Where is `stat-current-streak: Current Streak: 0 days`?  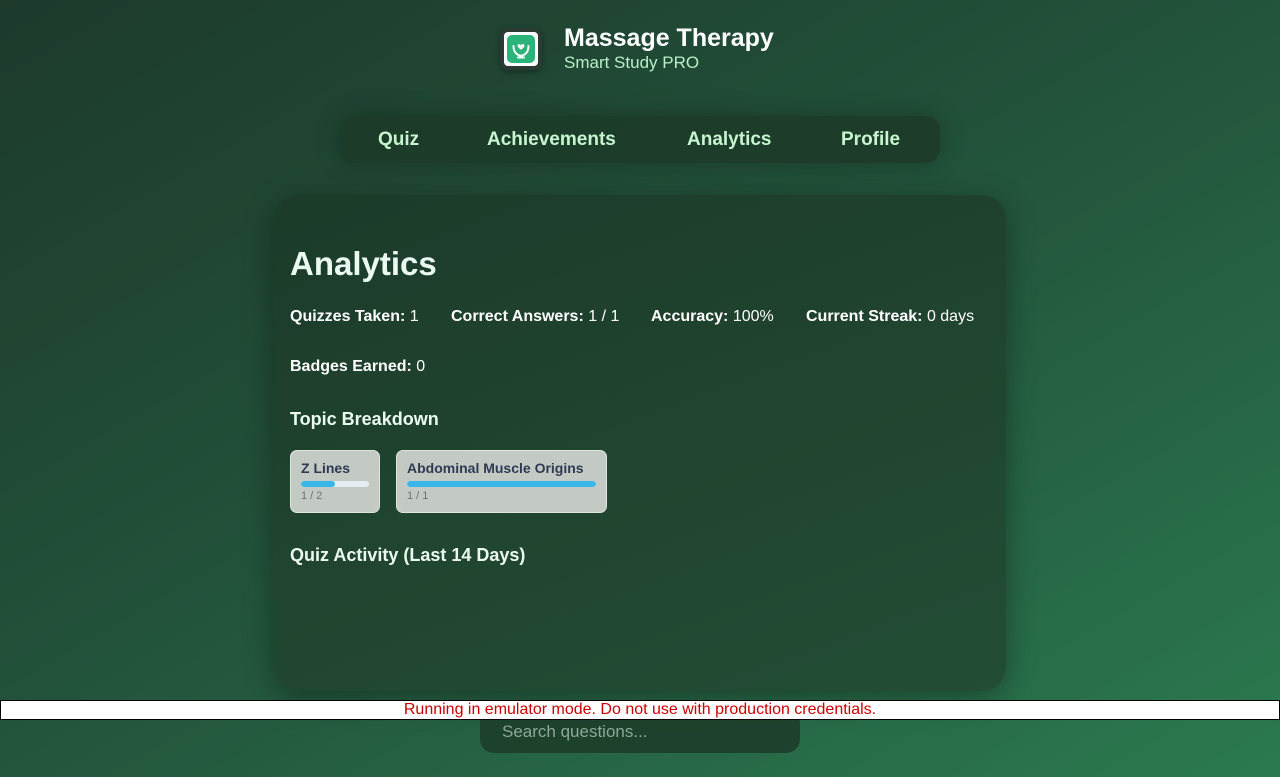 stat-current-streak: Current Streak: 0 days is located at coordinates (890, 317).